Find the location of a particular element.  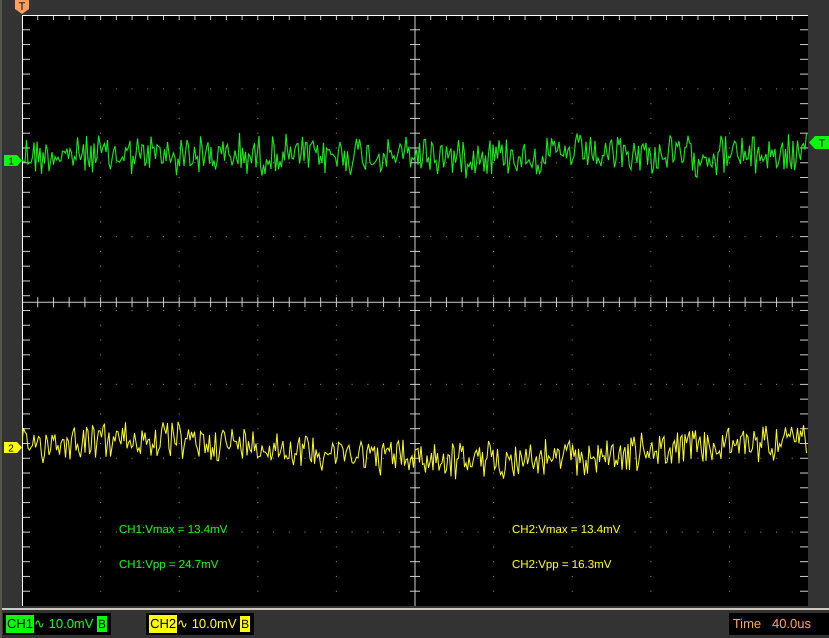

channel-marker: 1 is located at coordinates (13, 160).